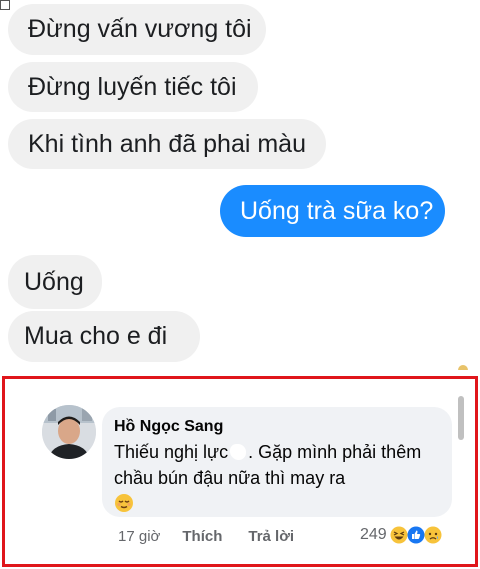 Image resolution: width=480 pixels, height=569 pixels. I want to click on message-bubble-incoming: Mua cho e đi, so click(104, 336).